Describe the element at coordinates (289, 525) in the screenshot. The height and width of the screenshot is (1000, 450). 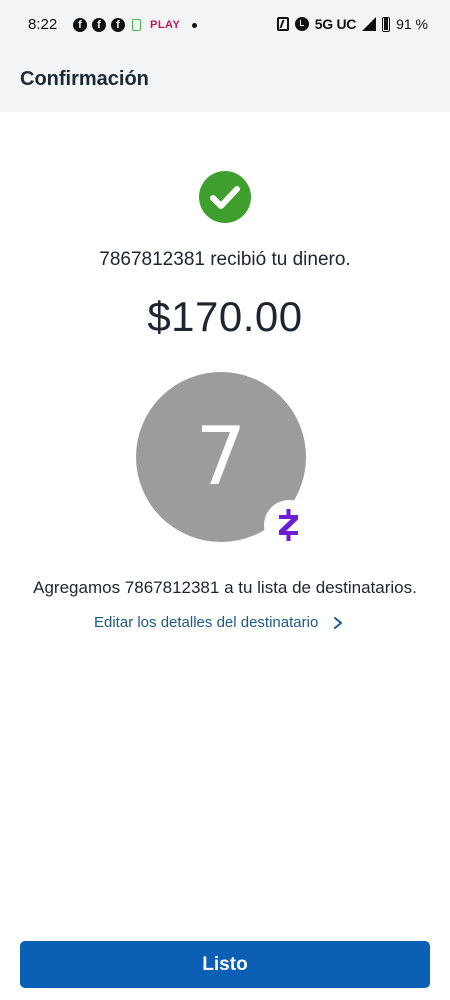
I see `zelle-logo-icon` at that location.